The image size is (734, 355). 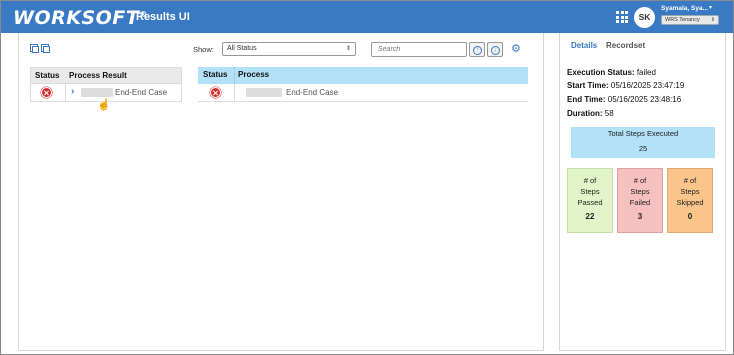 I want to click on table-header: Status Process Result, so click(x=106, y=75).